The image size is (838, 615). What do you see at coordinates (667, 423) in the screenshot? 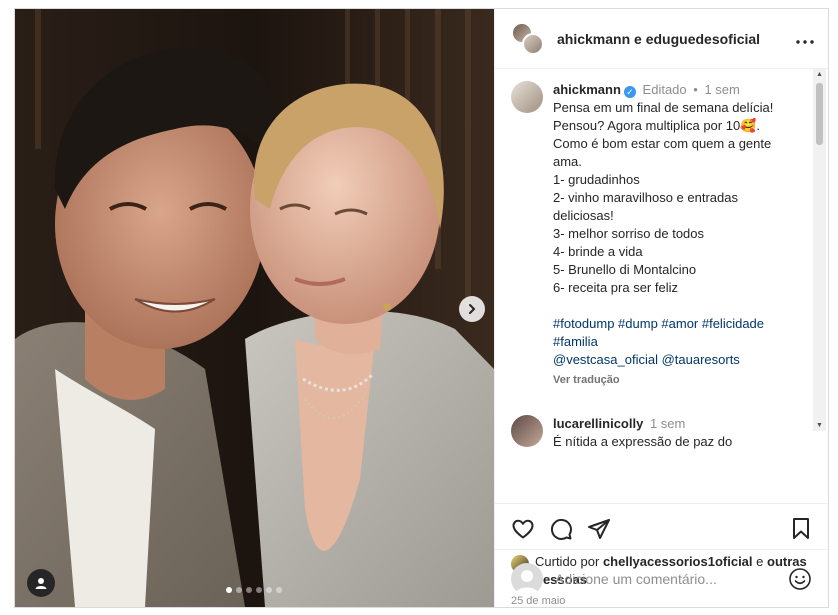
I see `comment-time: 1 sem` at bounding box center [667, 423].